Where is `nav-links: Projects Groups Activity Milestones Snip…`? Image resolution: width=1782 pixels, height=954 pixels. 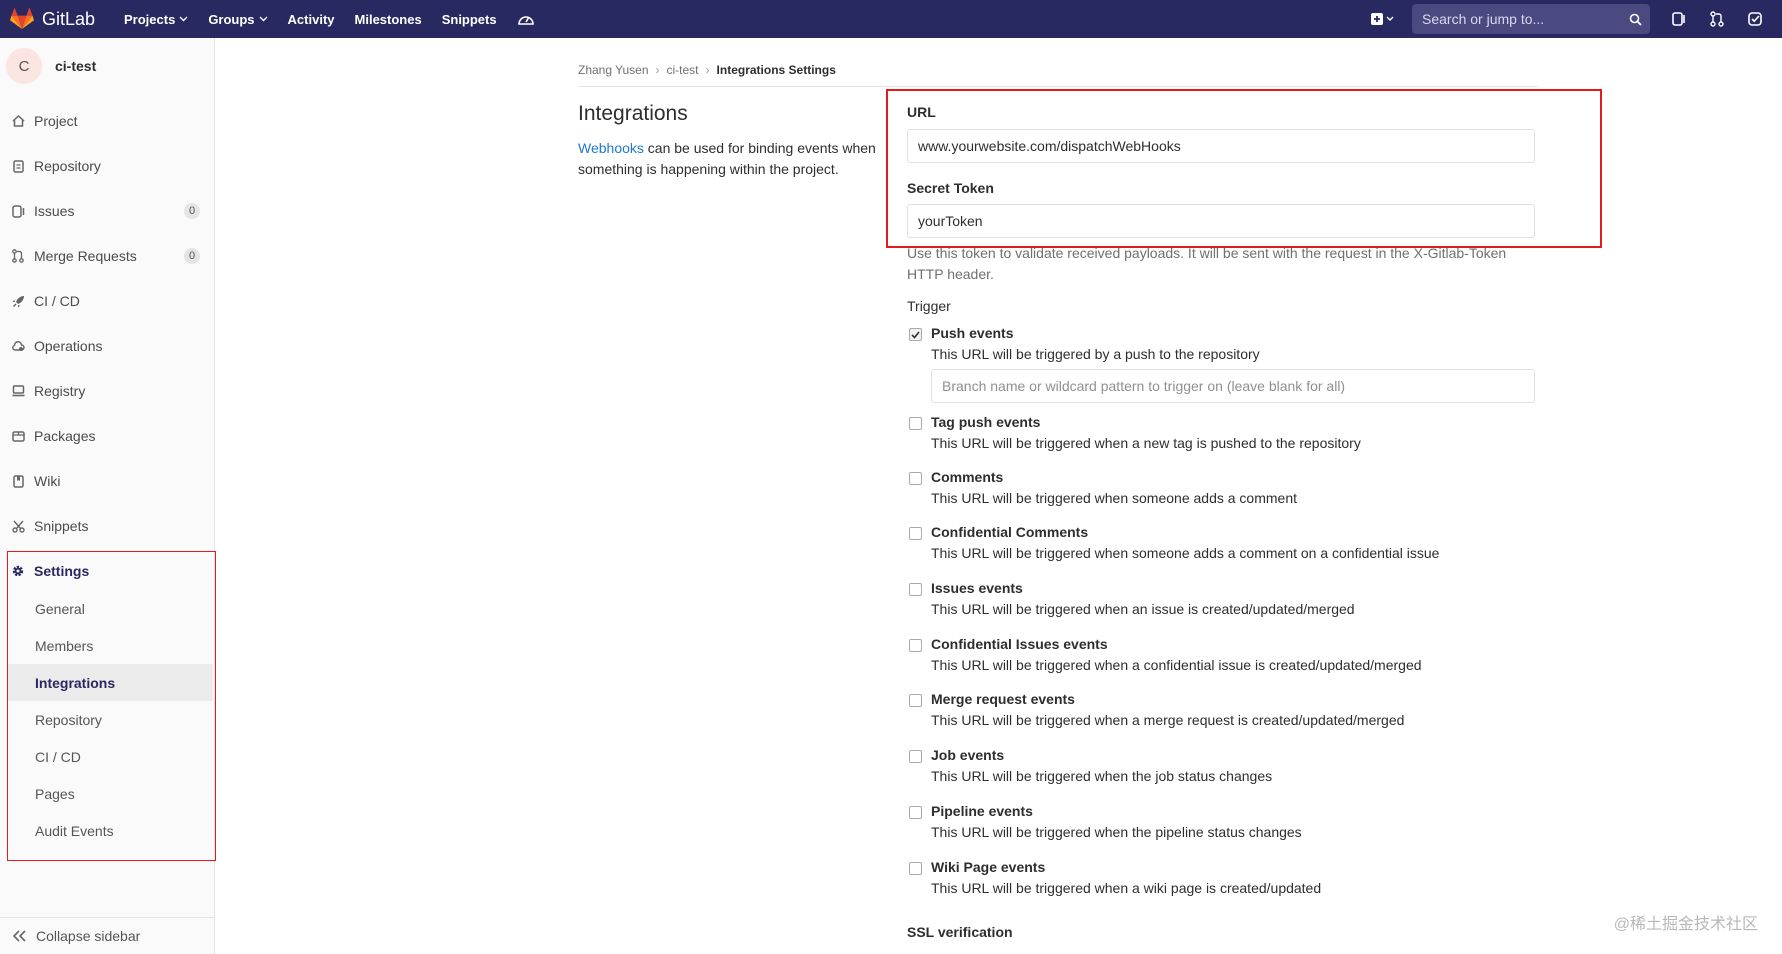
nav-links: Projects Groups Activity Milestones Snip… is located at coordinates (339, 19).